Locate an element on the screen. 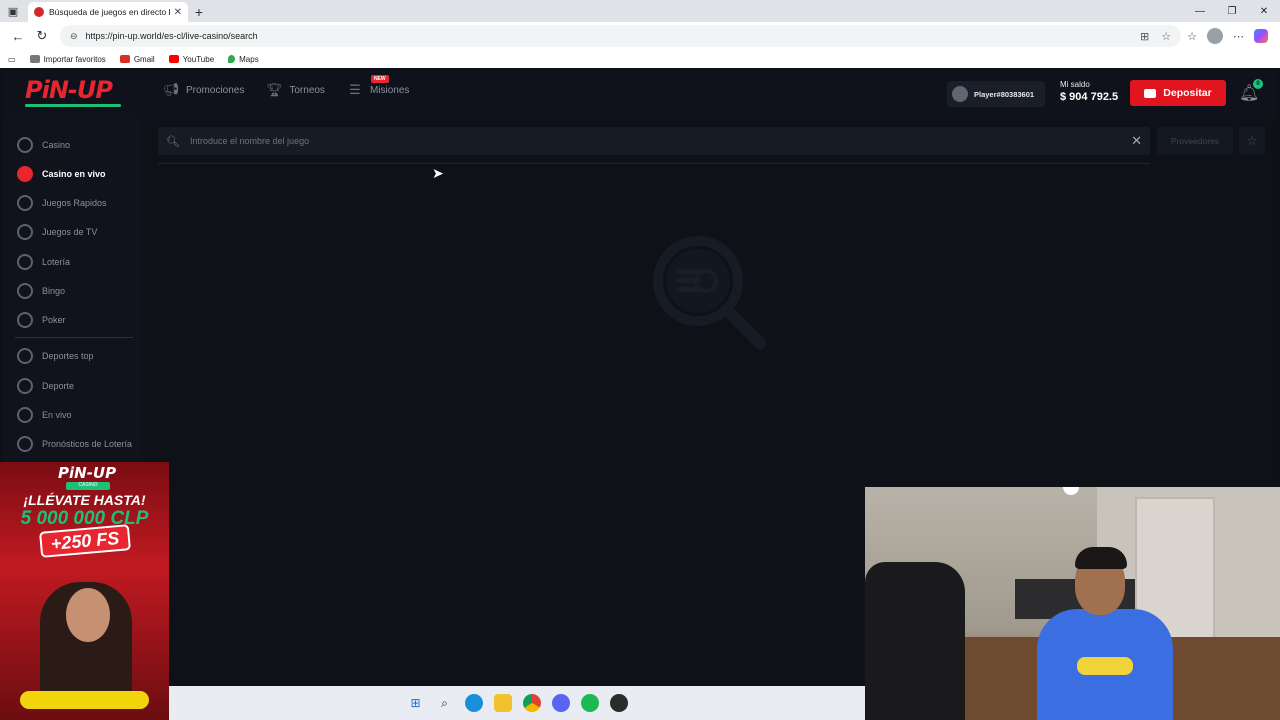 This screenshot has width=1280, height=720. obs-icon is located at coordinates (618, 703).